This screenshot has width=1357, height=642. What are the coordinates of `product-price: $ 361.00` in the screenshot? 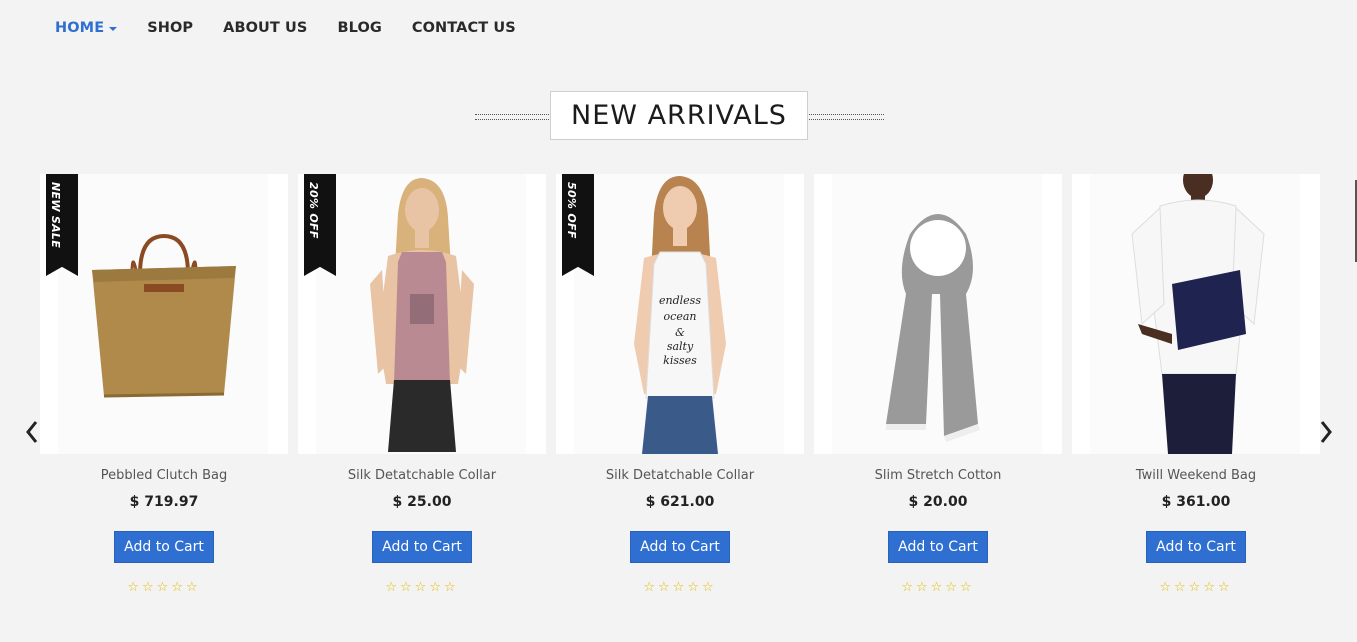 It's located at (1196, 502).